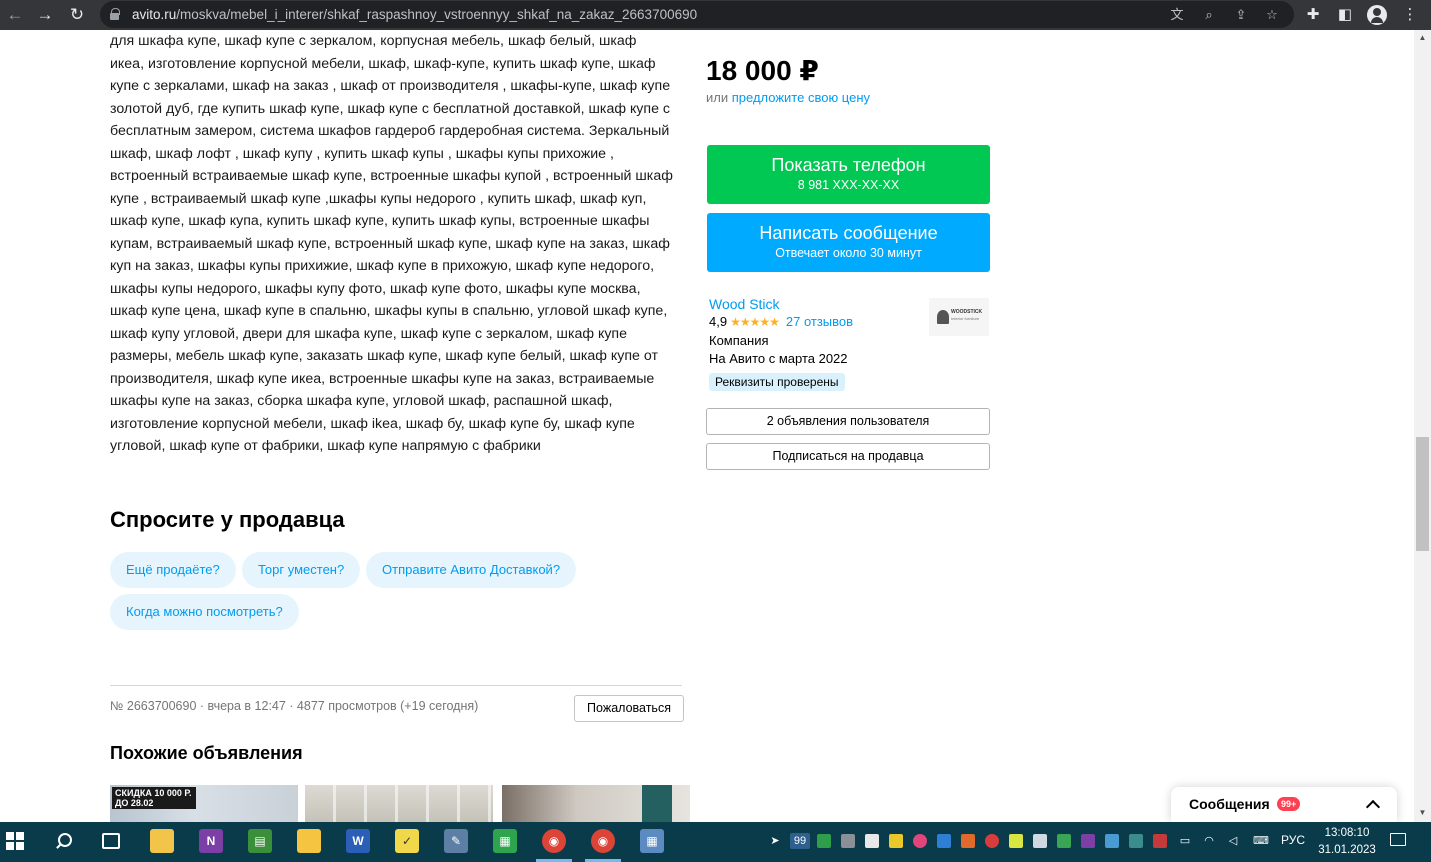 The image size is (1431, 862). What do you see at coordinates (739, 340) in the screenshot?
I see `seller-type: Компания` at bounding box center [739, 340].